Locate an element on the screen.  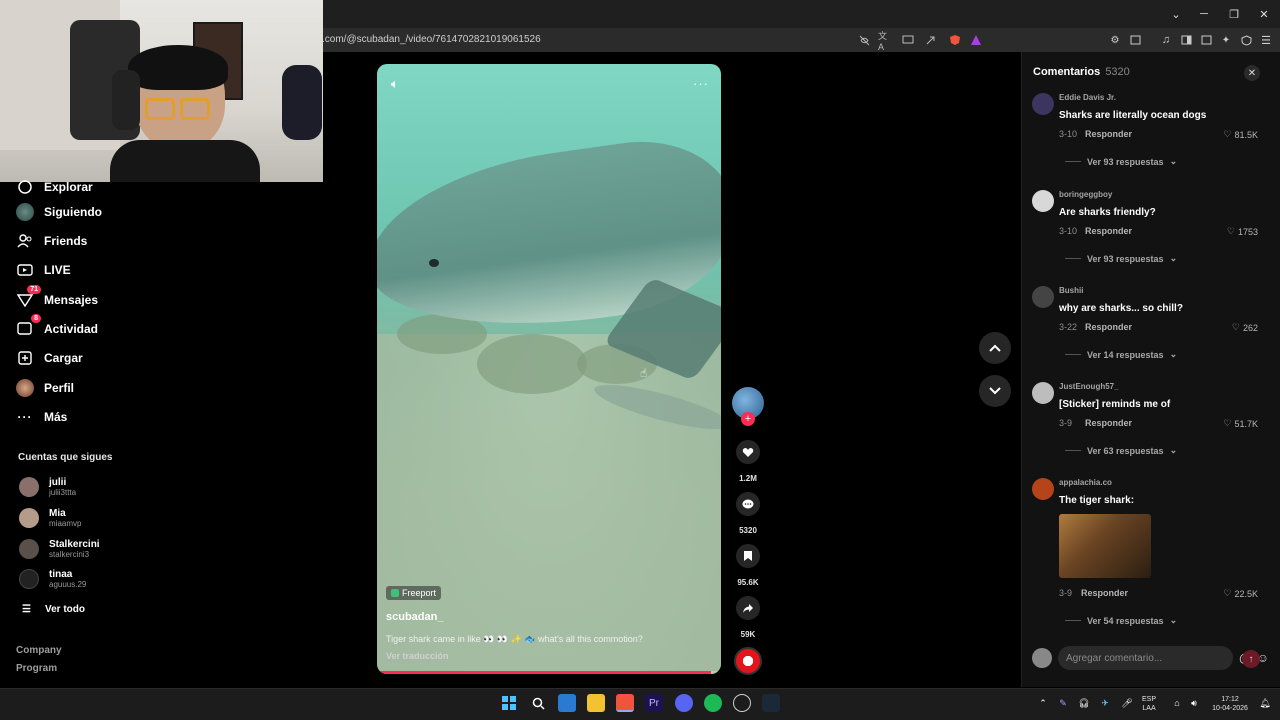
video-author: scubadan_ is located at coordinates (414, 617).